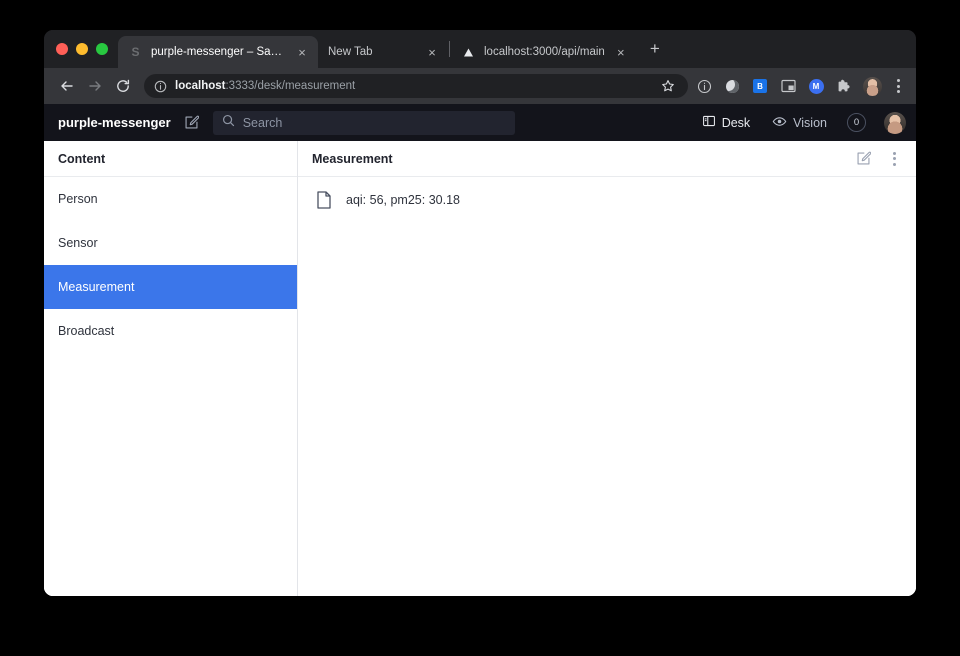 This screenshot has width=960, height=656. What do you see at coordinates (62, 49) in the screenshot?
I see `close-window-button` at bounding box center [62, 49].